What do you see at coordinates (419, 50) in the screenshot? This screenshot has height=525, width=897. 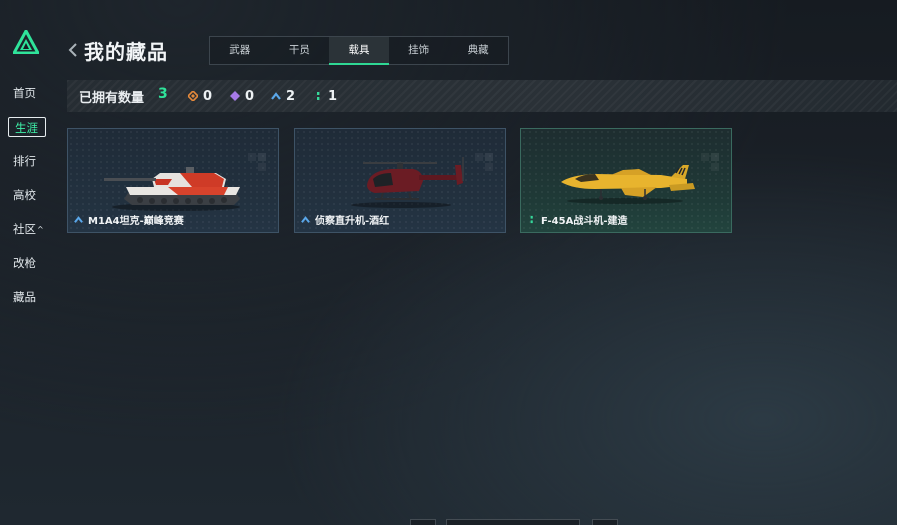 I see `tab-charms: 挂饰` at bounding box center [419, 50].